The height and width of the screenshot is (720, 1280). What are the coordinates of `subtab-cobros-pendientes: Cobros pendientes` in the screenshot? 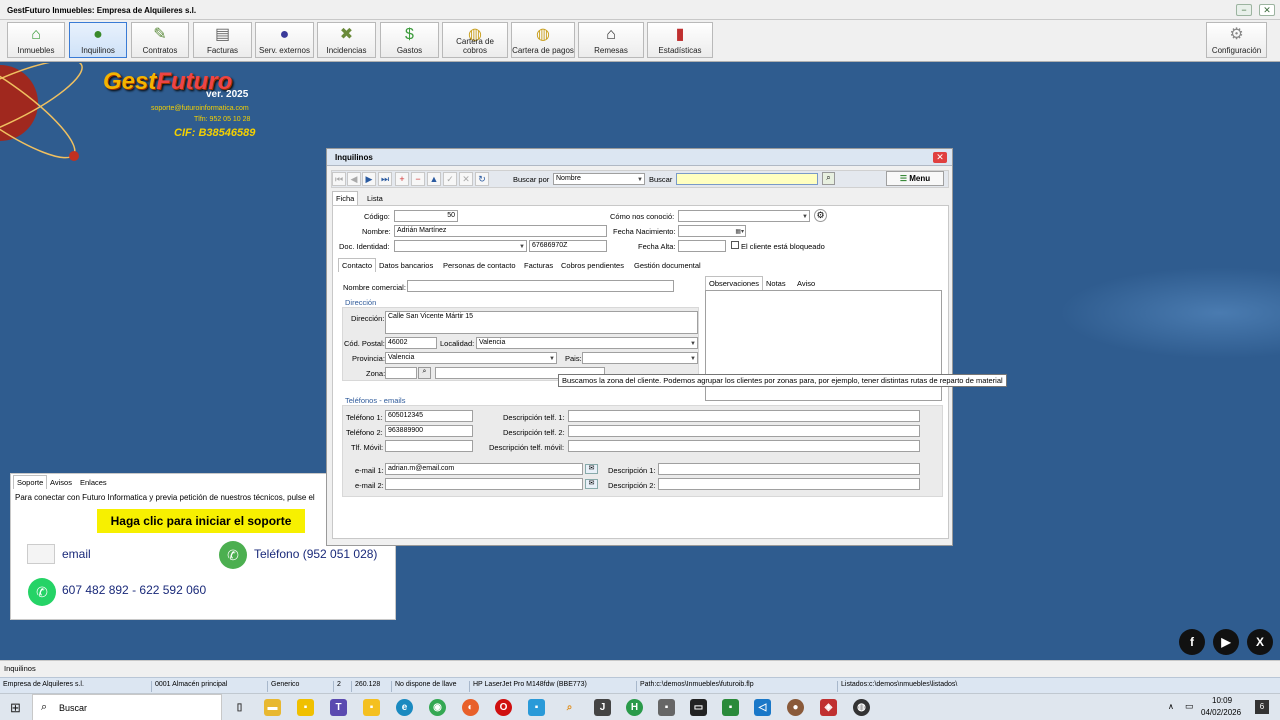 It's located at (592, 265).